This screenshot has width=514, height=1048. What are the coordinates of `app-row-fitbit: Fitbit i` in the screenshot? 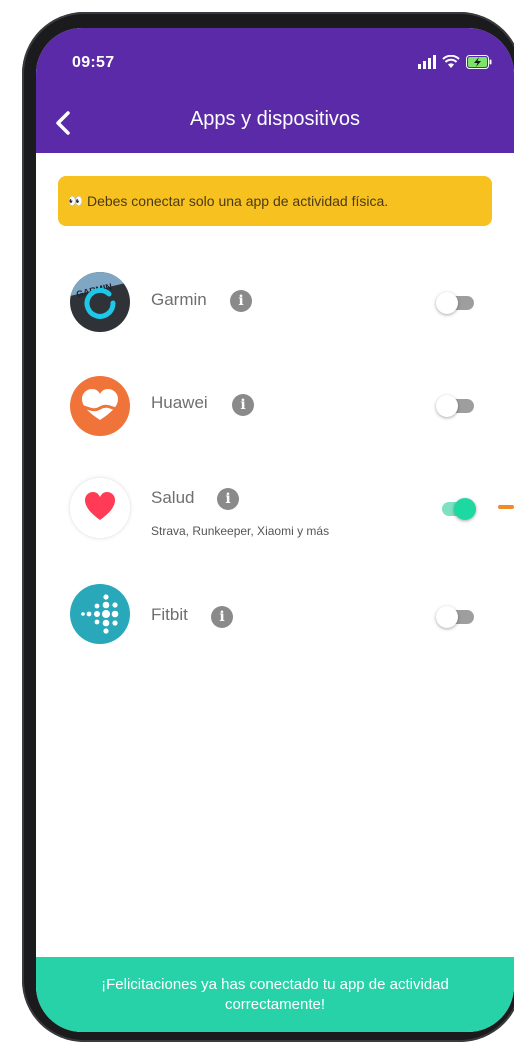 It's located at (275, 614).